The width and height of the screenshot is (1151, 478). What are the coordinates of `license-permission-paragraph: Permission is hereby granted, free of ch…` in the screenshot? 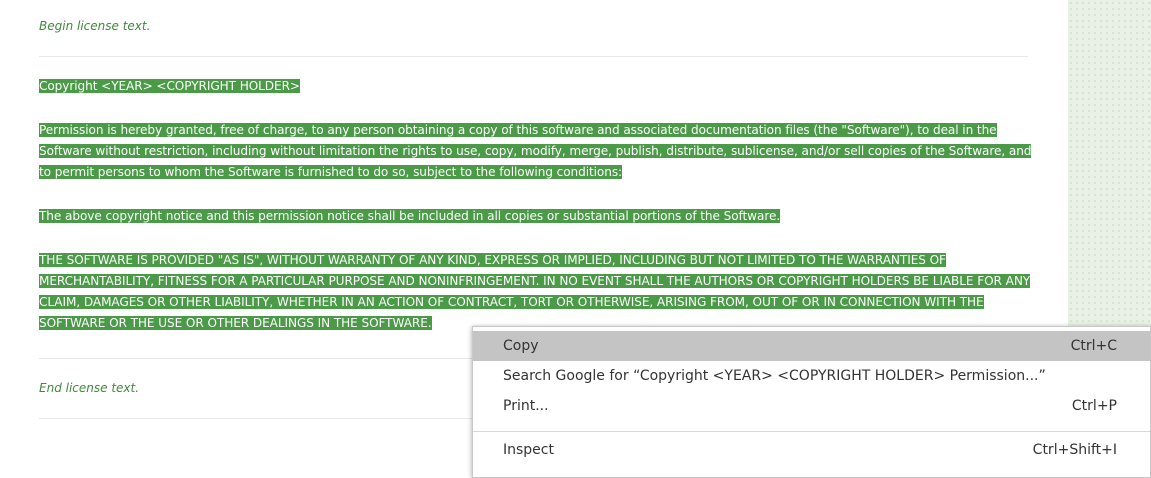 It's located at (539, 151).